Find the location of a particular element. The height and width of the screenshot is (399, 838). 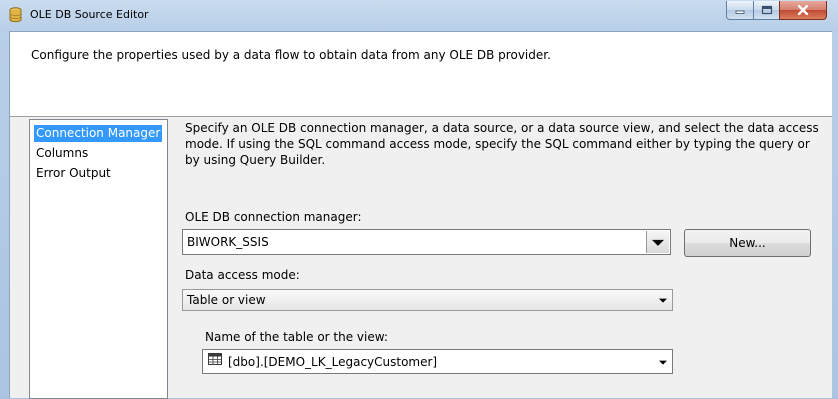

close-icon is located at coordinates (803, 10).